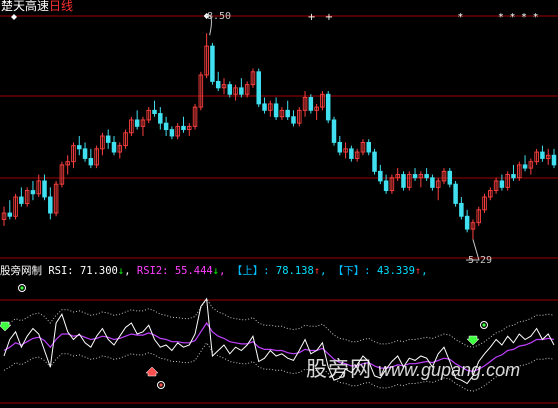 The width and height of the screenshot is (558, 408). Describe the element at coordinates (294, 271) in the screenshot. I see `upper-band-value: 78.138` at that location.